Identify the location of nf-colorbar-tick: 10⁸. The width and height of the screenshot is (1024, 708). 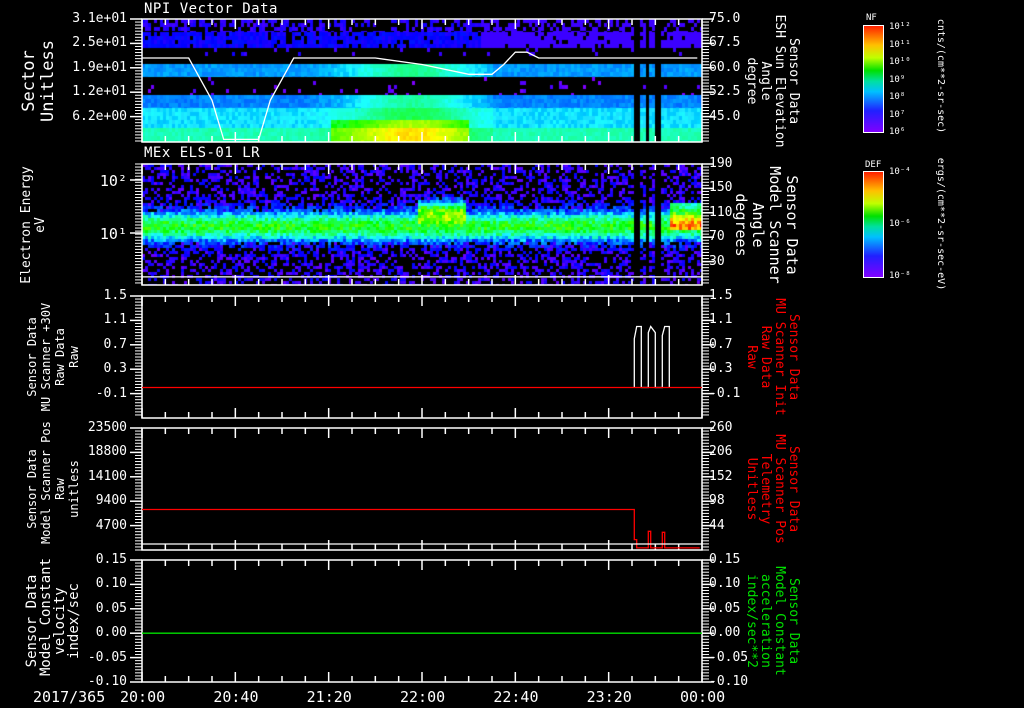
(897, 97).